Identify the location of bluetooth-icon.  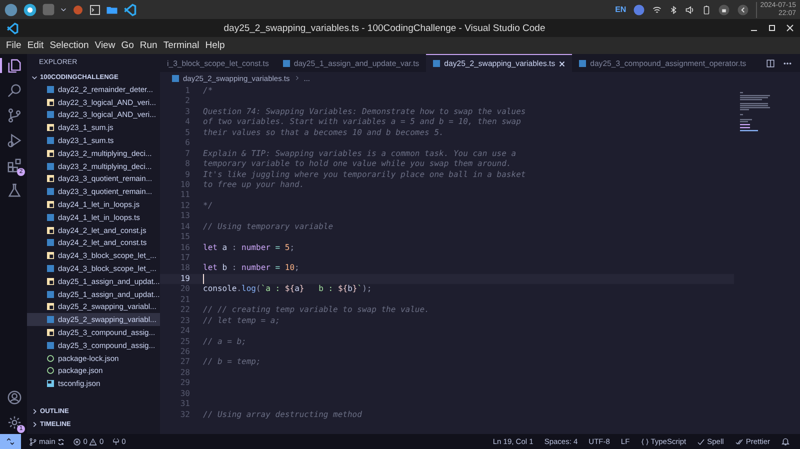
(673, 9).